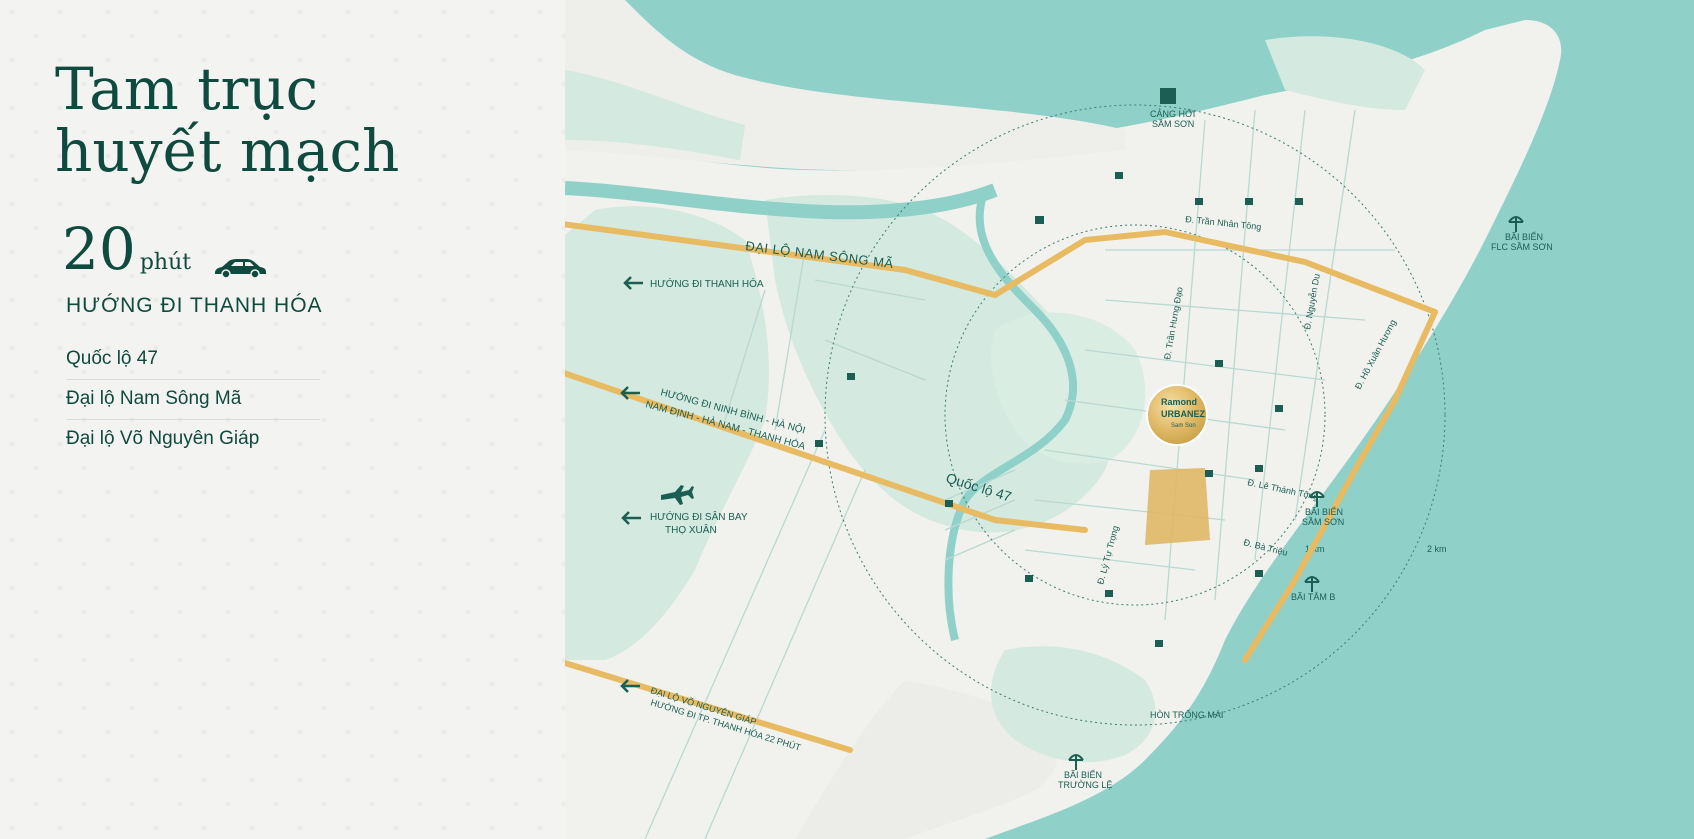 This screenshot has width=1694, height=839. Describe the element at coordinates (949, 503) in the screenshot. I see `hospital-icon` at that location.